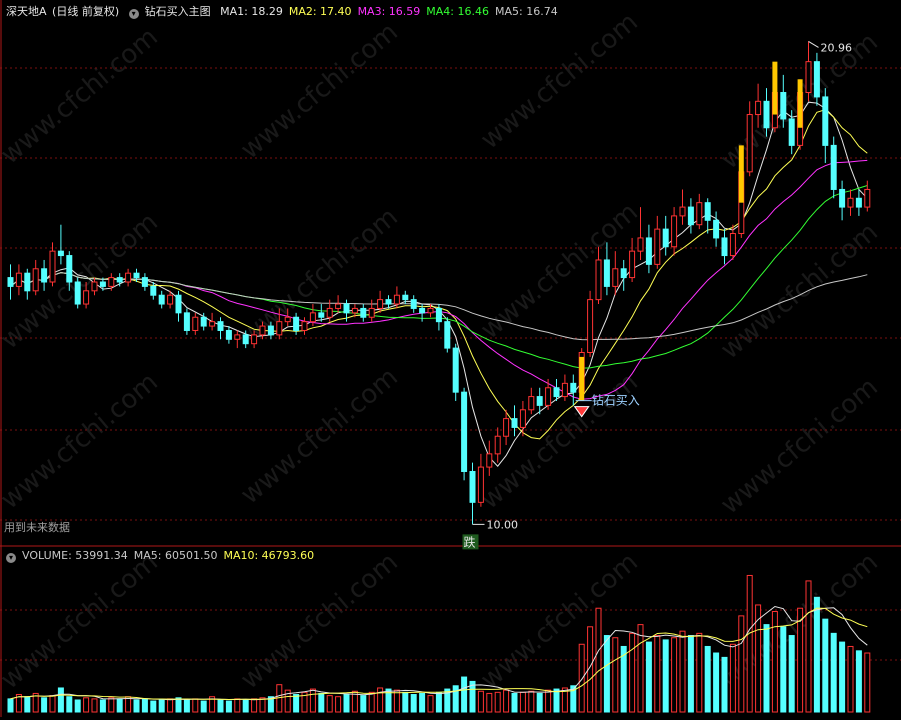  I want to click on indicator-dropdown-icon: ▾, so click(133, 14).